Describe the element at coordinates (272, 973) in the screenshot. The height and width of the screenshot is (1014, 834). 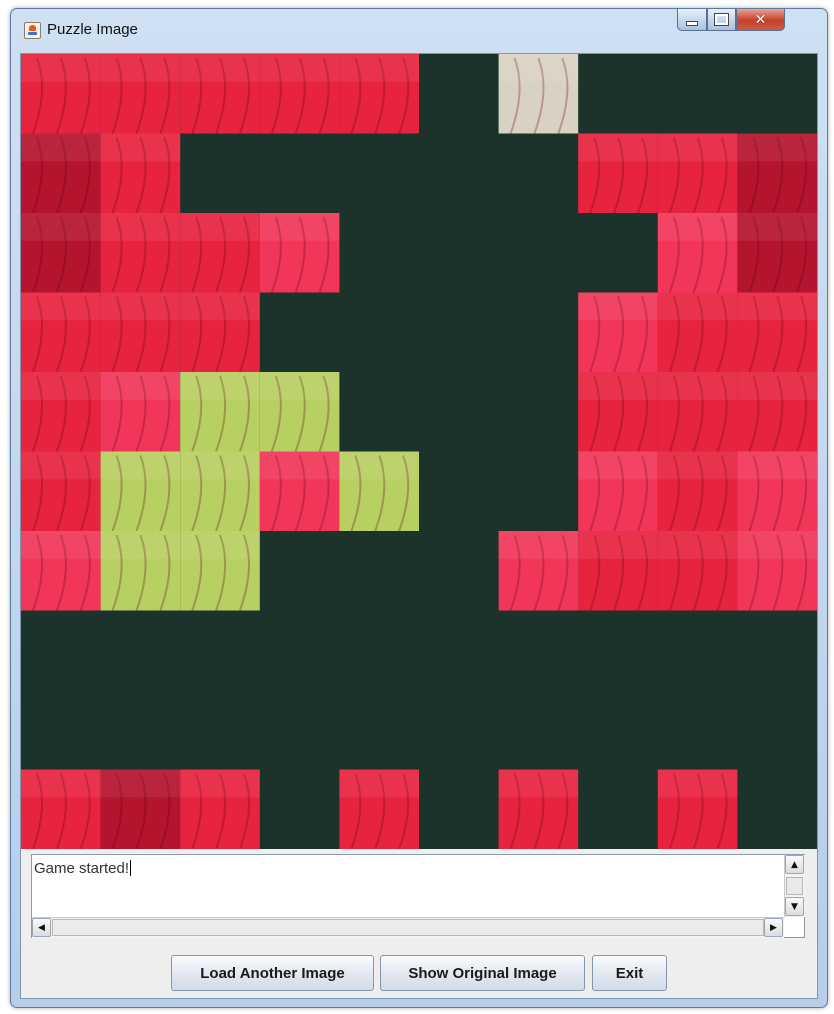
I see `load-image-button: Load Another Image` at that location.